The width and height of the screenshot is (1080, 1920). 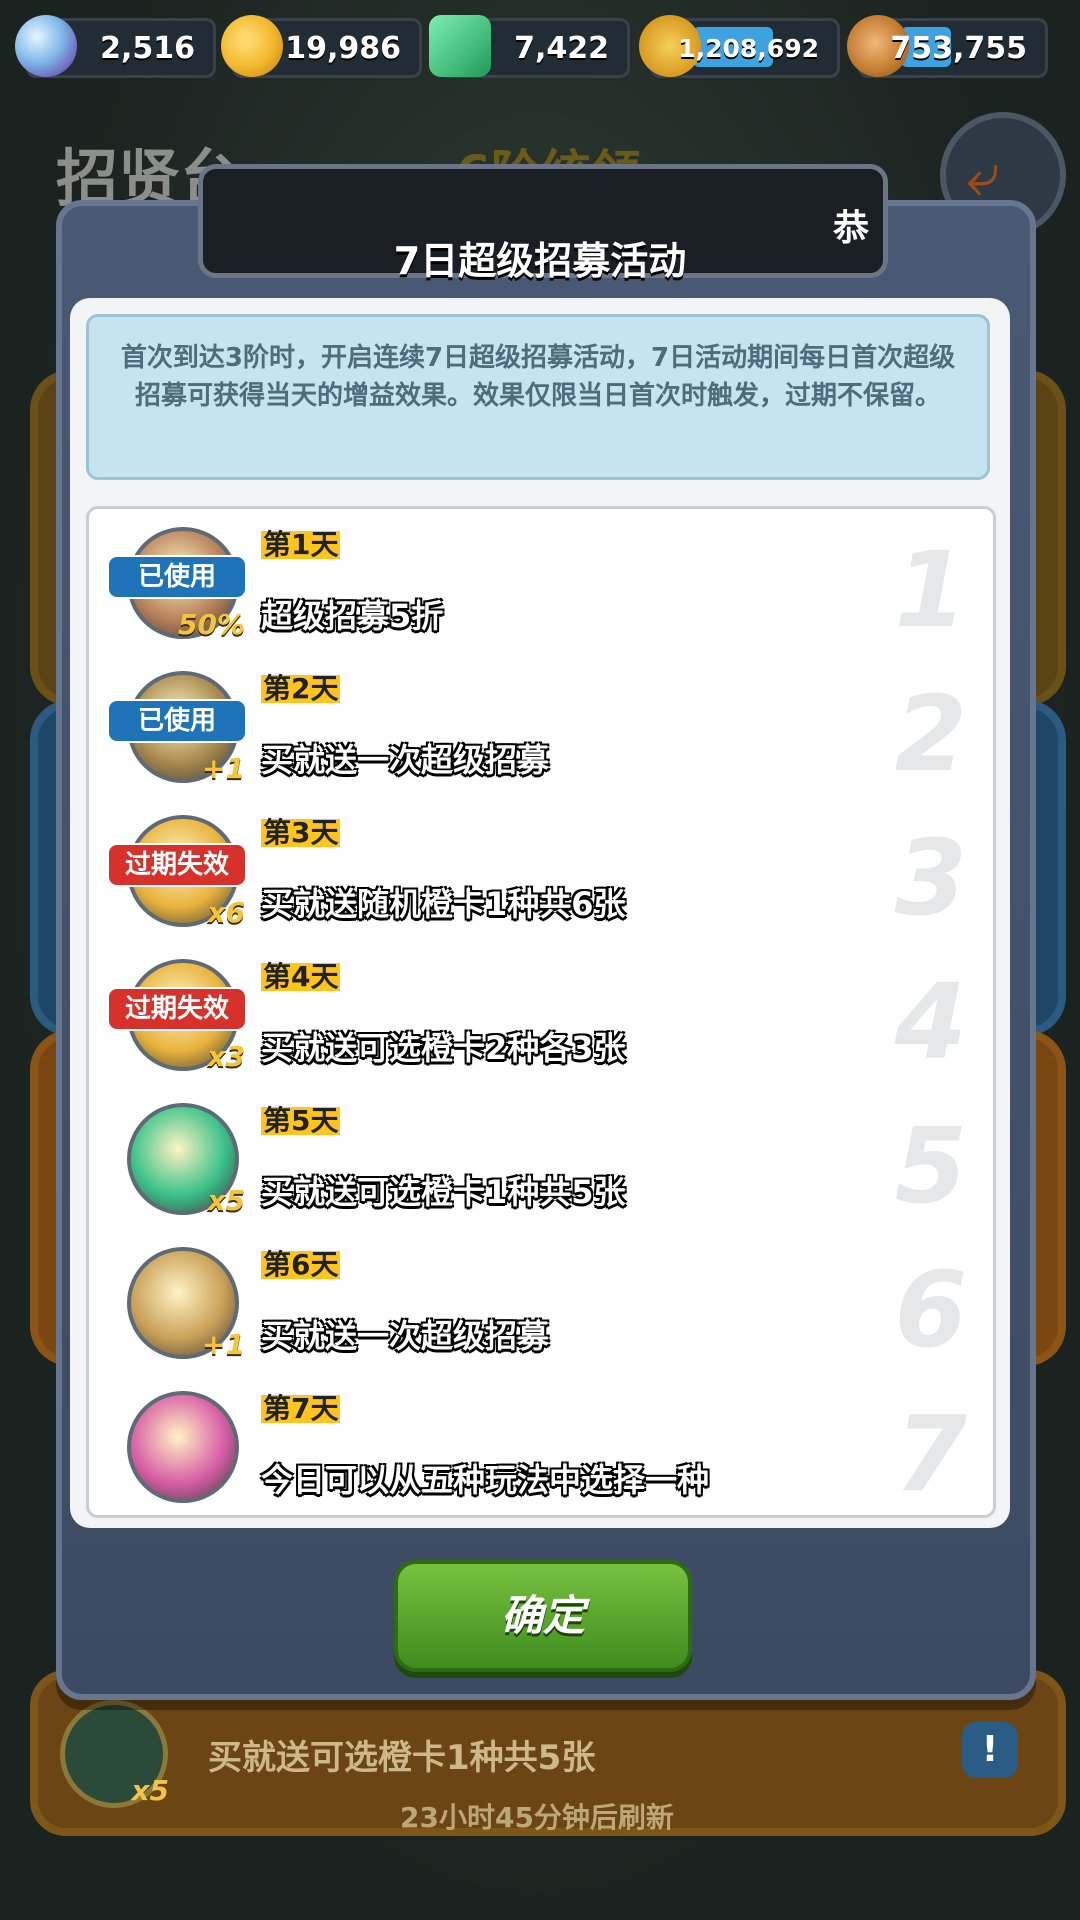 I want to click on day-row: x5 第5天买就送可选橙卡1种共5张 5, so click(x=541, y=1158).